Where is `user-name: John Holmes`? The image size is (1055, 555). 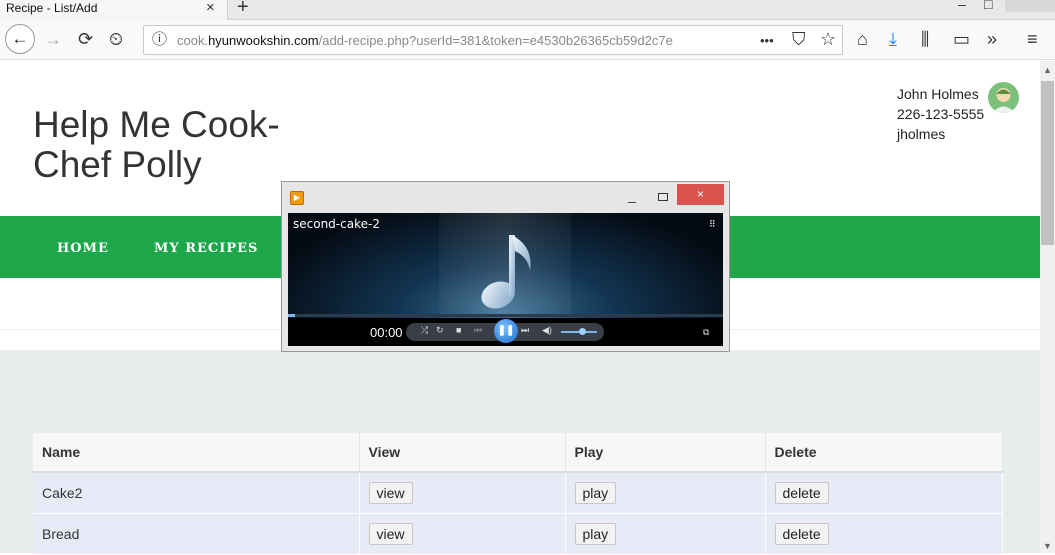 user-name: John Holmes is located at coordinates (938, 94).